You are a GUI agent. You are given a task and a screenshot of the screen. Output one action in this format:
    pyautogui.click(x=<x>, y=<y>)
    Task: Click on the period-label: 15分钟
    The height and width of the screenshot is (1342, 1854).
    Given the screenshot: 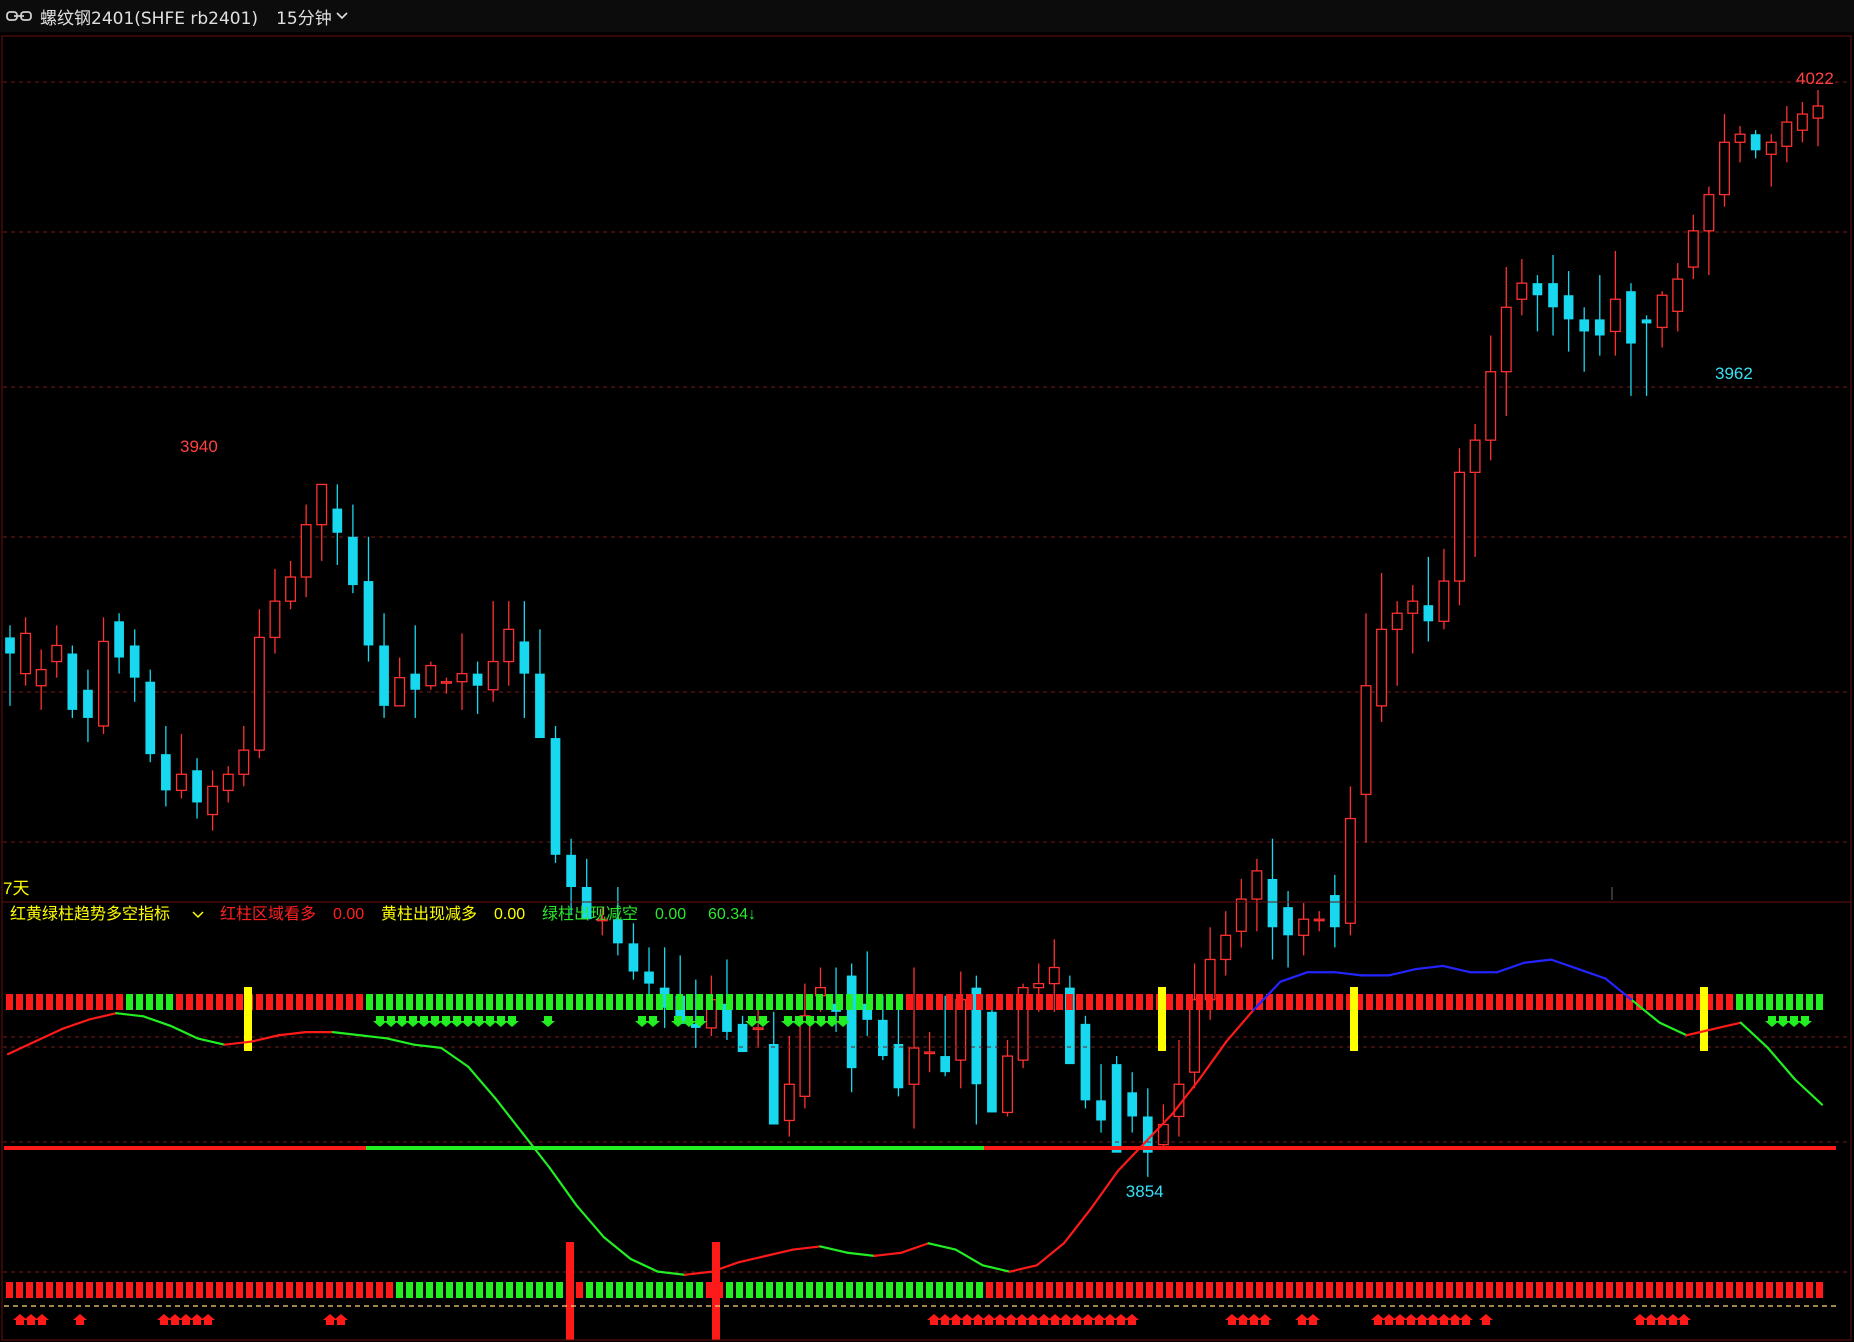 What is the action you would take?
    pyautogui.click(x=304, y=18)
    